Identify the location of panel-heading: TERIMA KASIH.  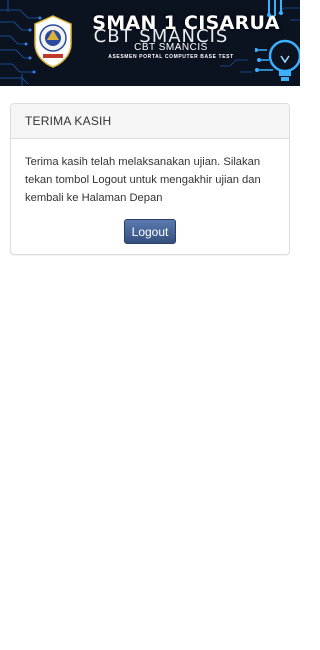
(150, 121).